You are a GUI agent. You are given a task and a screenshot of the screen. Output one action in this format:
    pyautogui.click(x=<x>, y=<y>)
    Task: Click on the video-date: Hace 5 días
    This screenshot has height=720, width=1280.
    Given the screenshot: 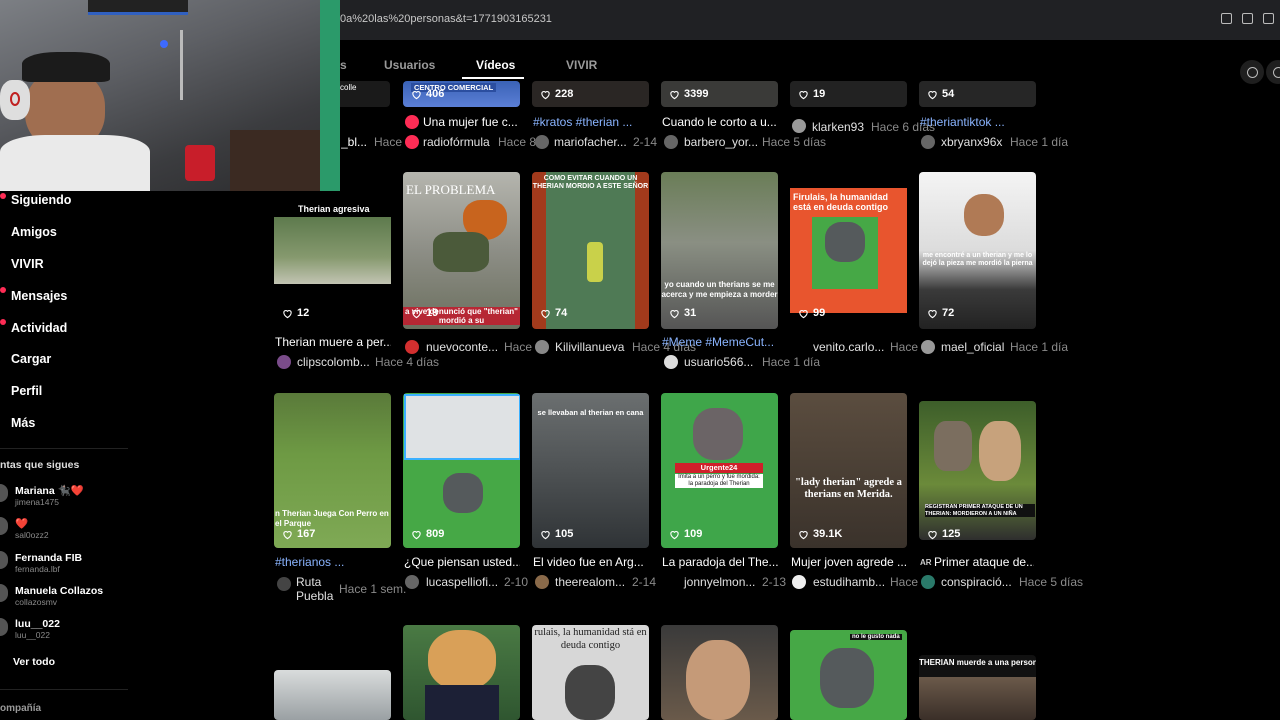 What is the action you would take?
    pyautogui.click(x=794, y=142)
    